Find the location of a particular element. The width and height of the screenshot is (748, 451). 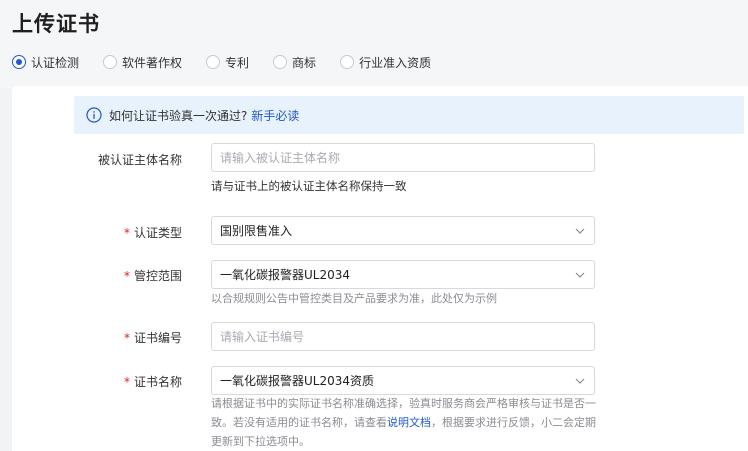

radio-option-software-copyright: 软件著作权 is located at coordinates (142, 62).